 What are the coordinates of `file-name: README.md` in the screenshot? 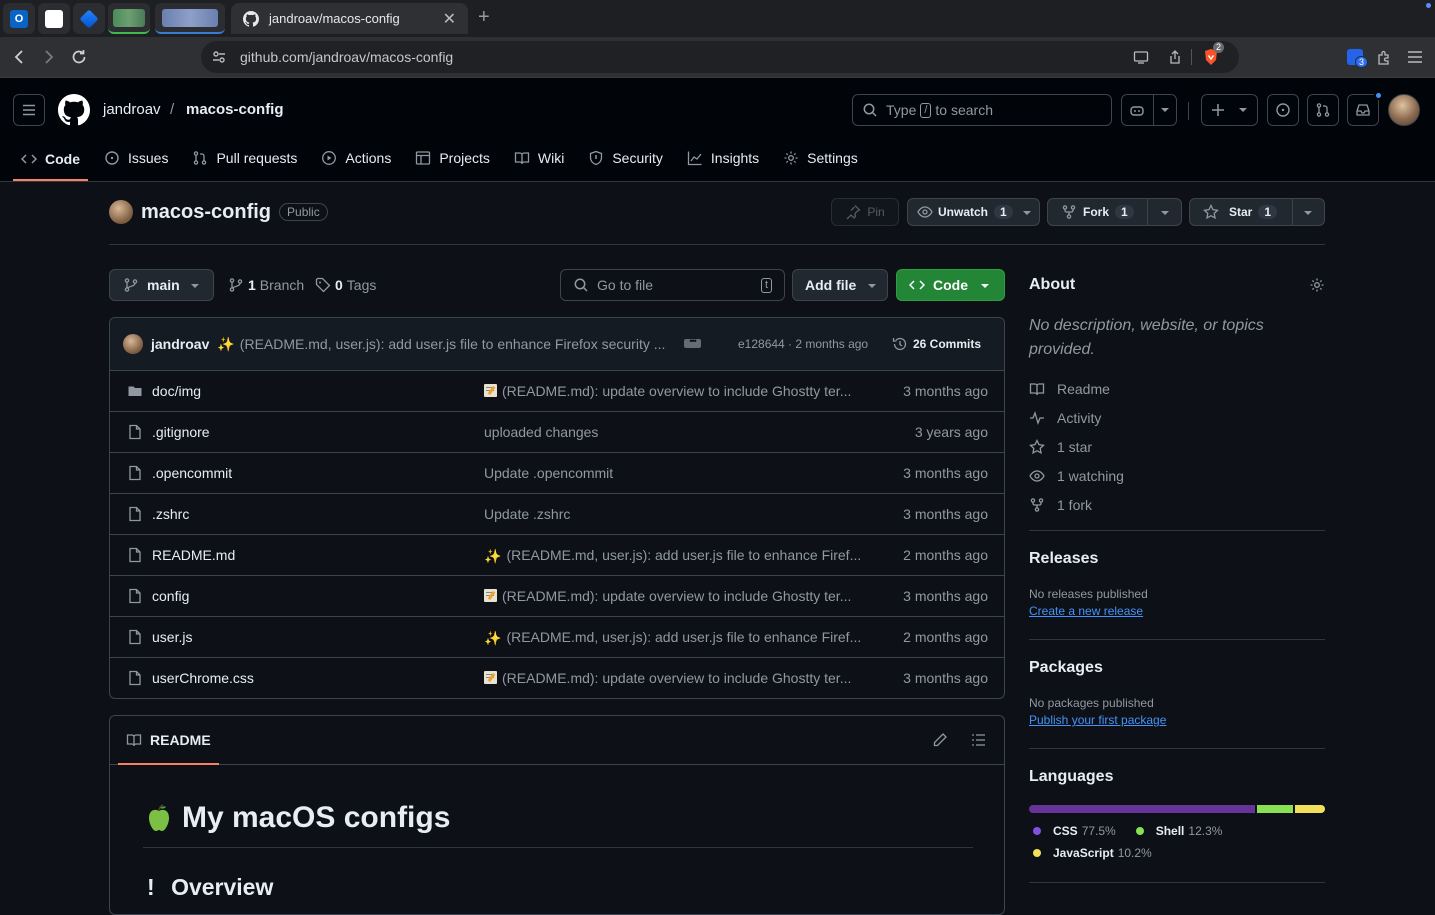 It's located at (193, 555).